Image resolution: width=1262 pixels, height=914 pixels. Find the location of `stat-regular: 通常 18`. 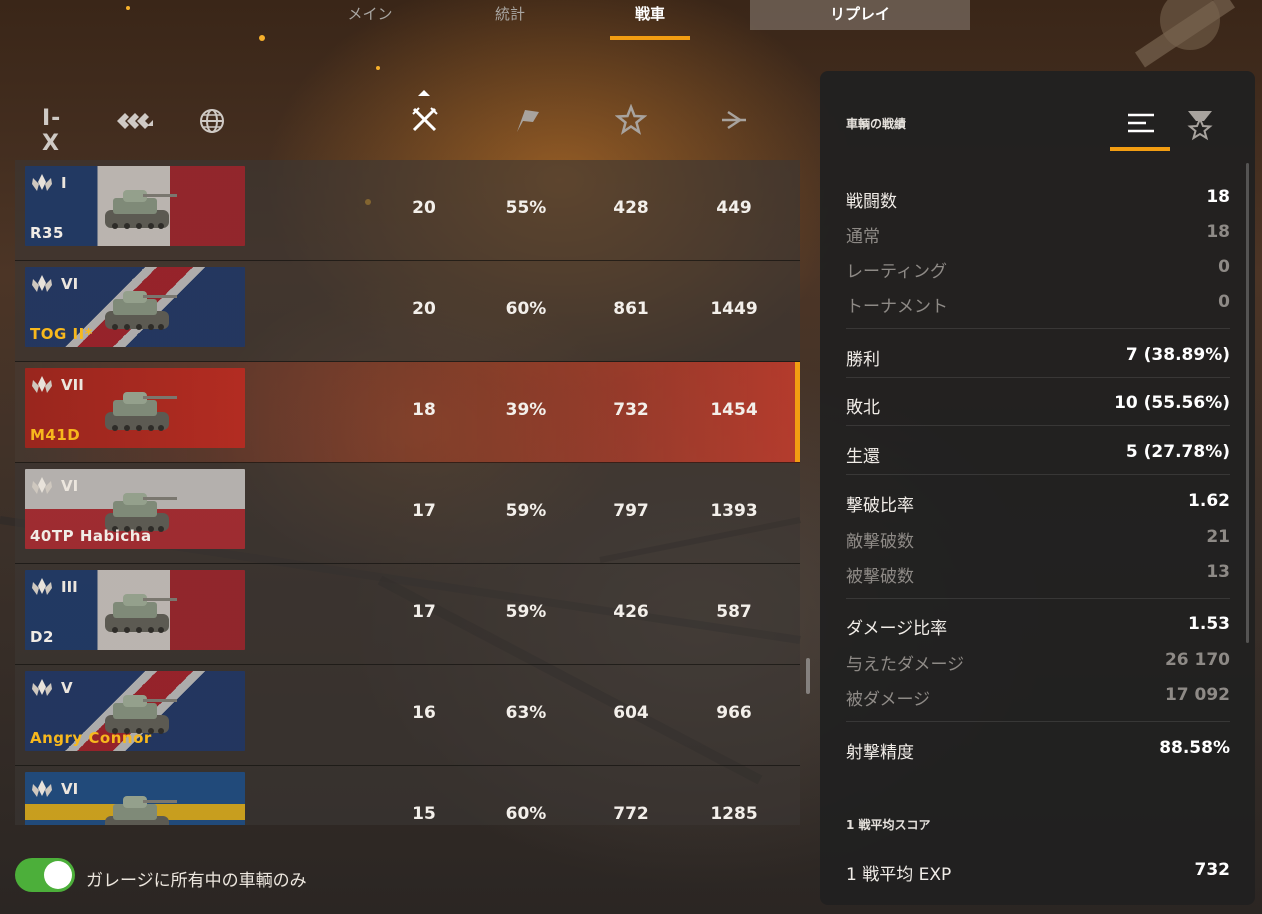

stat-regular: 通常 18 is located at coordinates (1038, 234).